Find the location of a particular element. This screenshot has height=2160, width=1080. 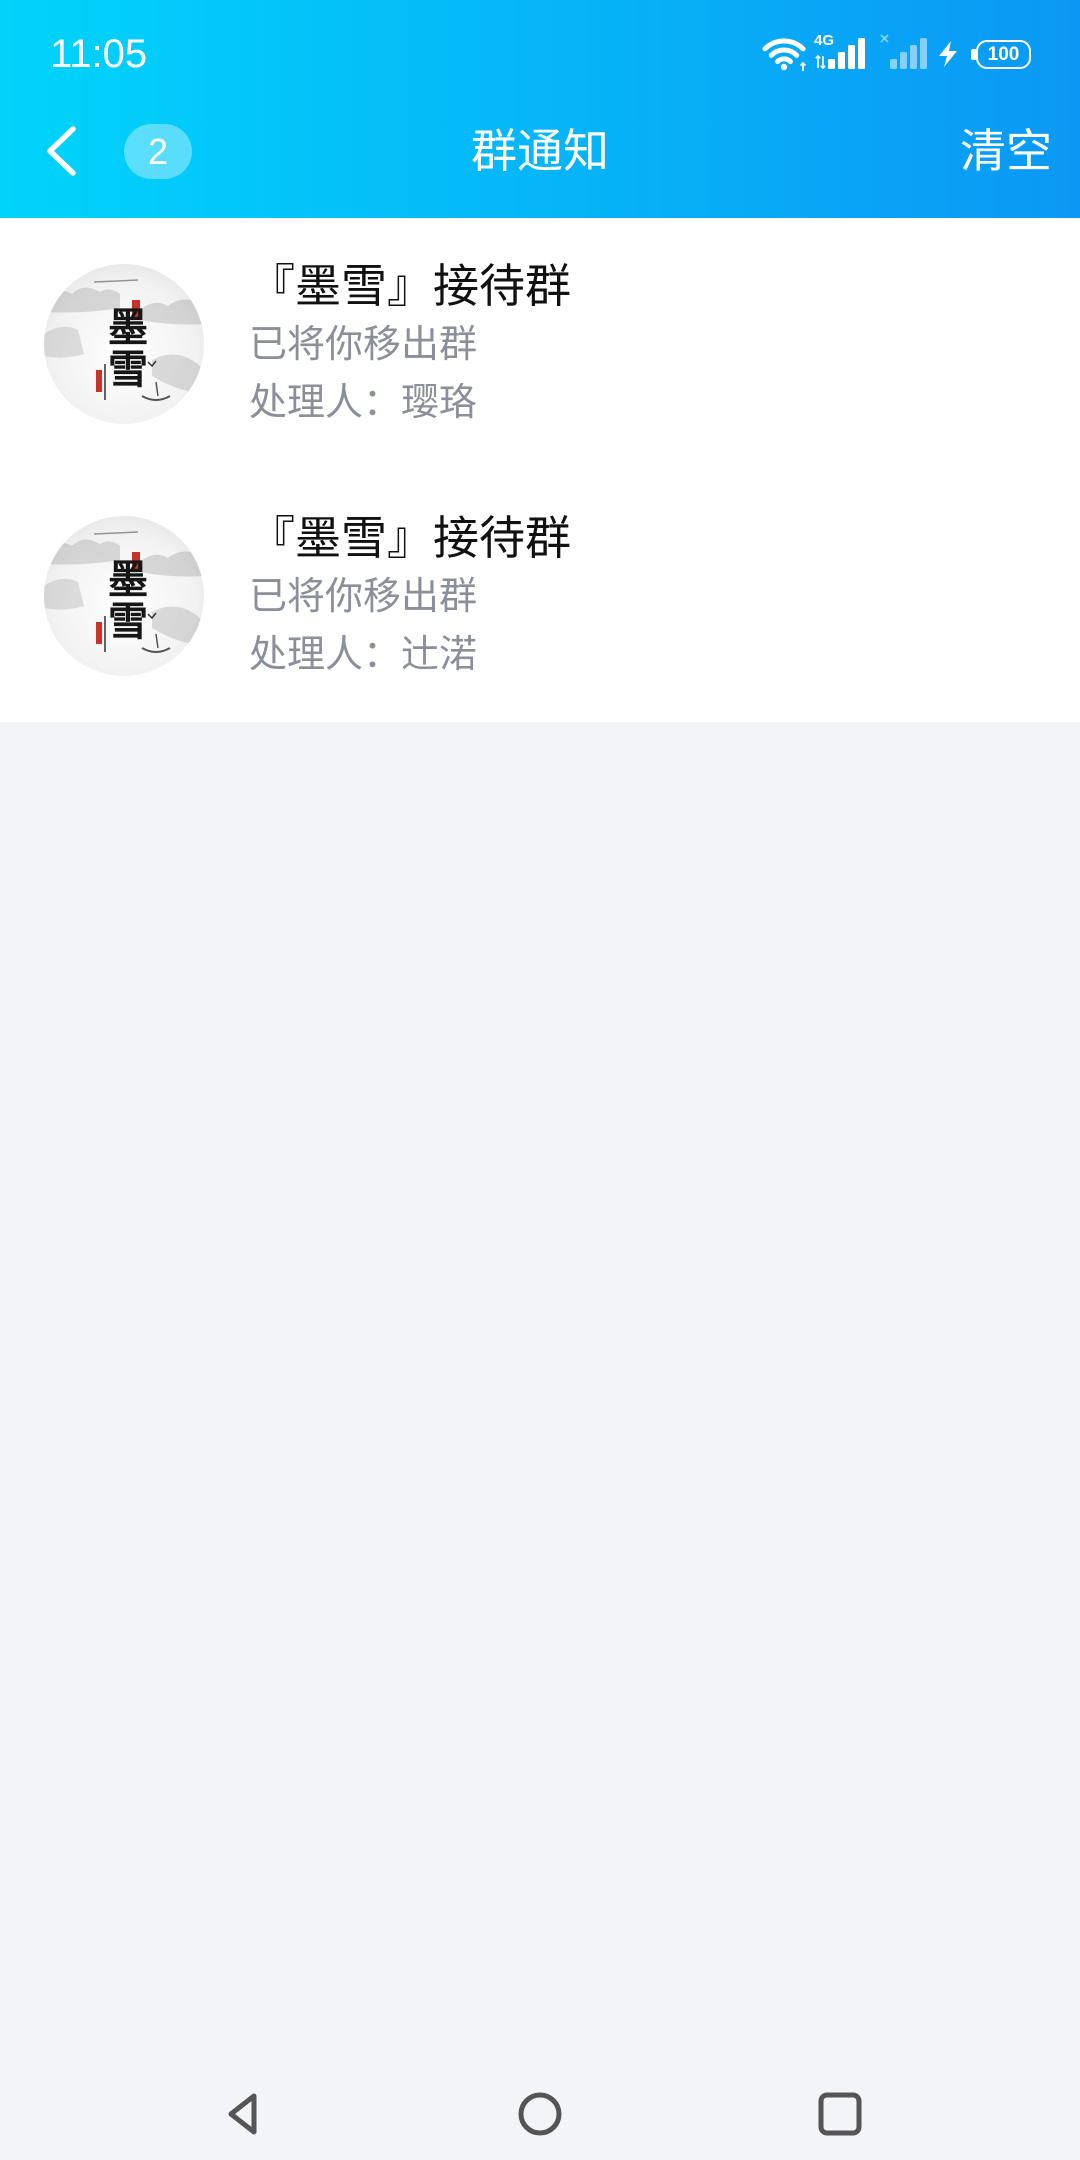

nav-back-button is located at coordinates (241, 2114).